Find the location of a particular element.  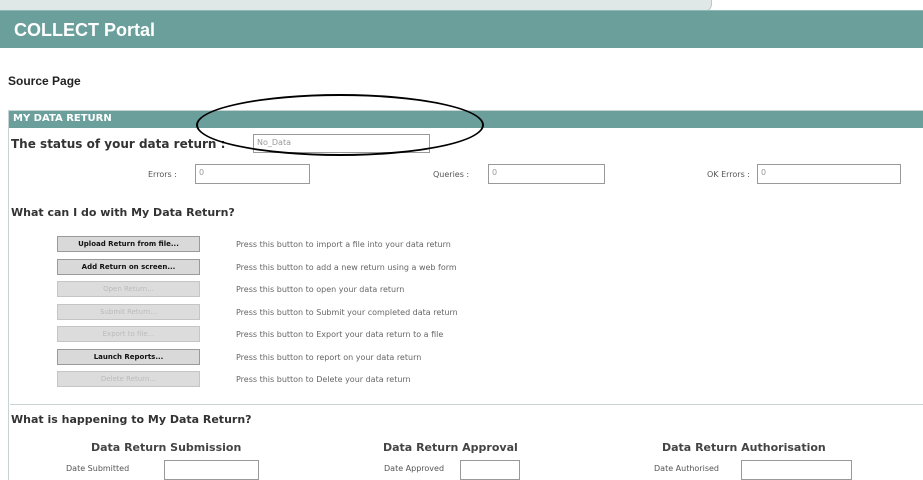

date-approved-label: Date Approved is located at coordinates (414, 468).